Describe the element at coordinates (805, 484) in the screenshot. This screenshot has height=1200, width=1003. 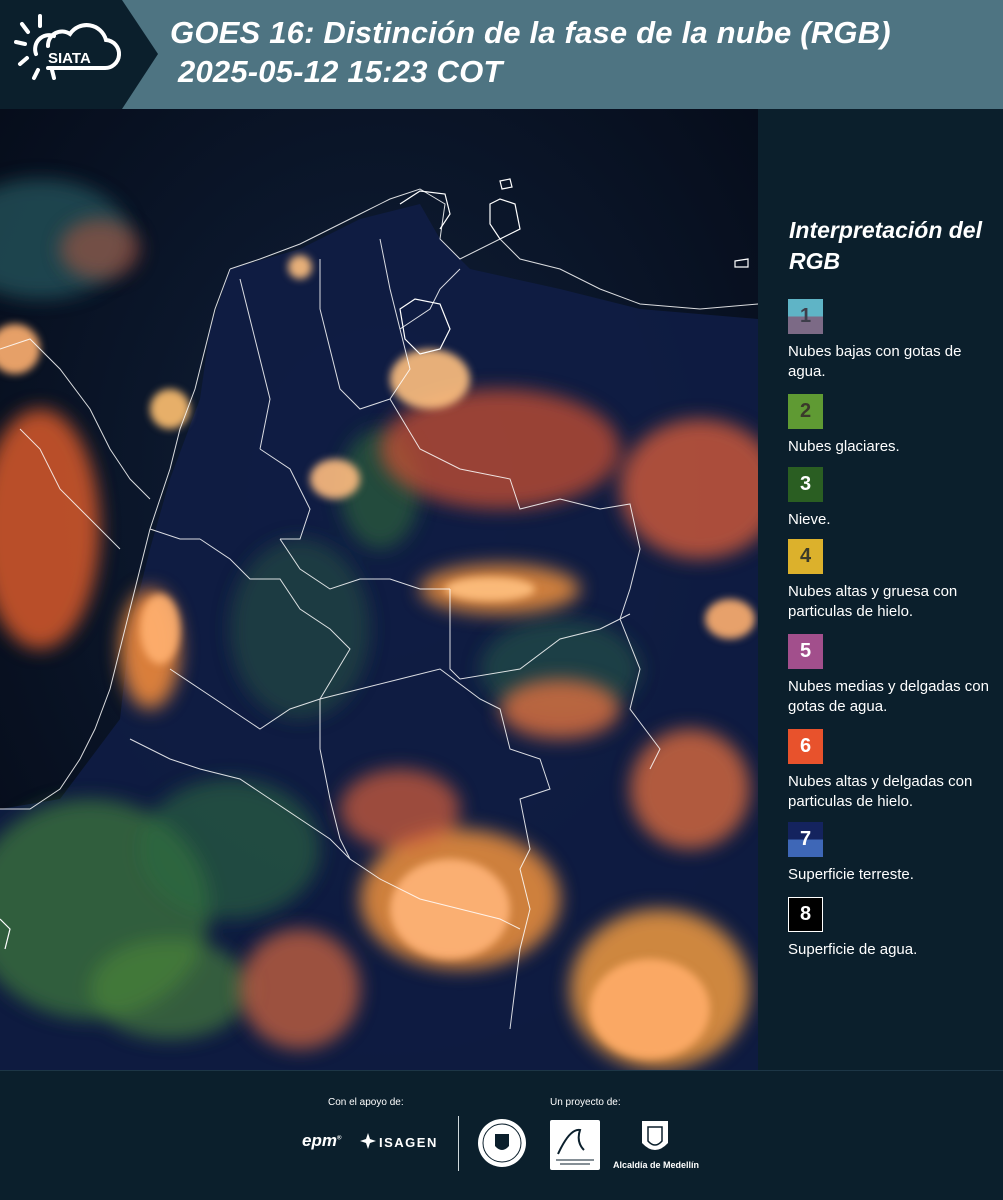
I see `legend-swatch: 3` at that location.